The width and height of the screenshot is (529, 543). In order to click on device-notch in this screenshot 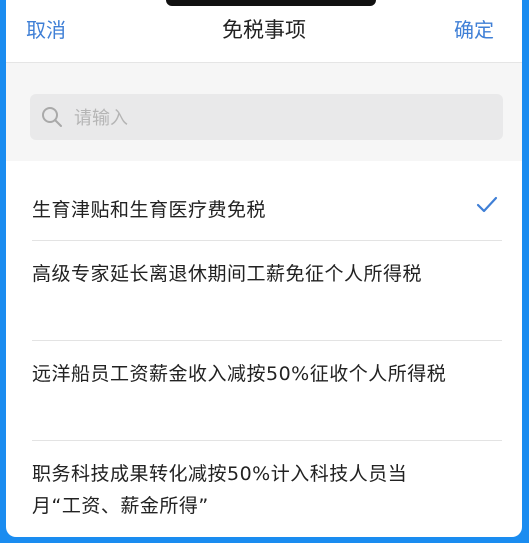, I will do `click(271, 3)`.